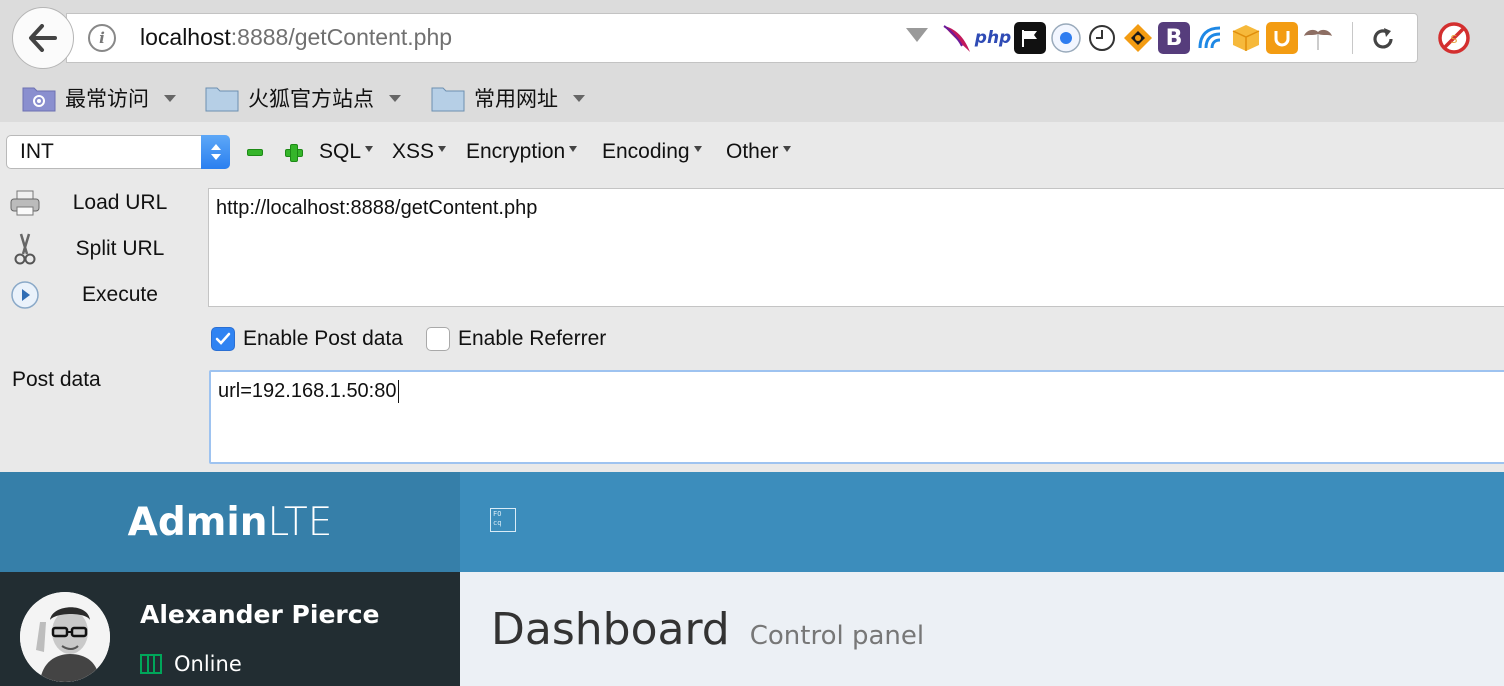 The width and height of the screenshot is (1504, 686). I want to click on url-text: localhost:8888/getContent.php, so click(296, 37).